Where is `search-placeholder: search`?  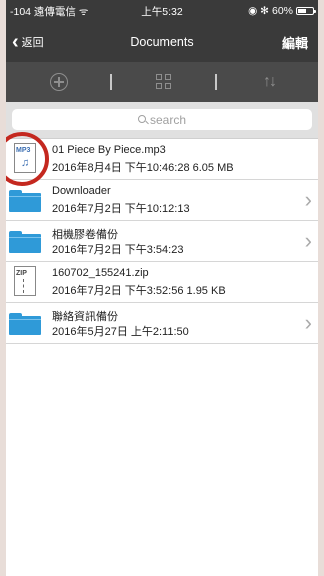 search-placeholder: search is located at coordinates (168, 119).